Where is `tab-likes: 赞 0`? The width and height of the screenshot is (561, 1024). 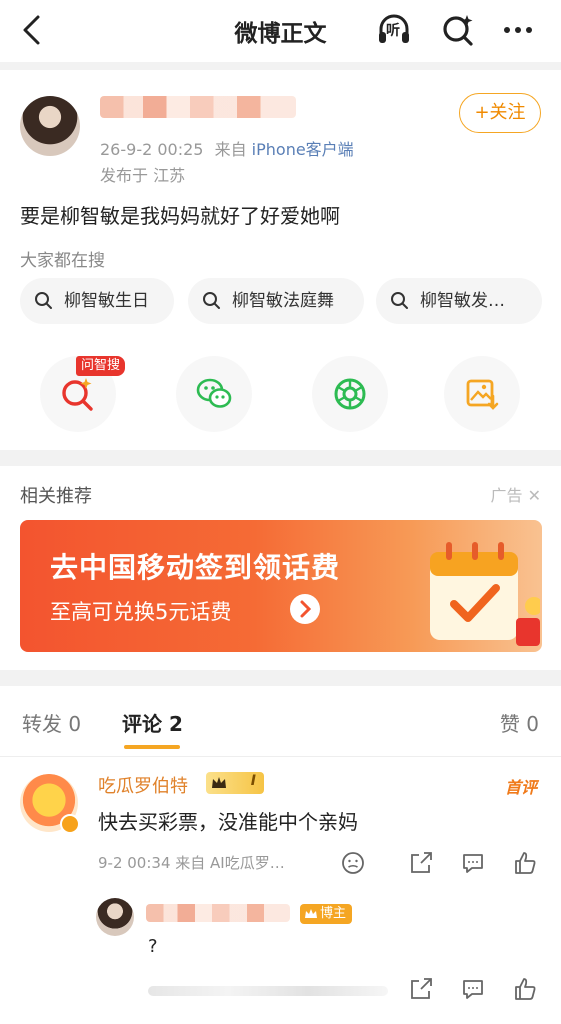 tab-likes: 赞 0 is located at coordinates (519, 722).